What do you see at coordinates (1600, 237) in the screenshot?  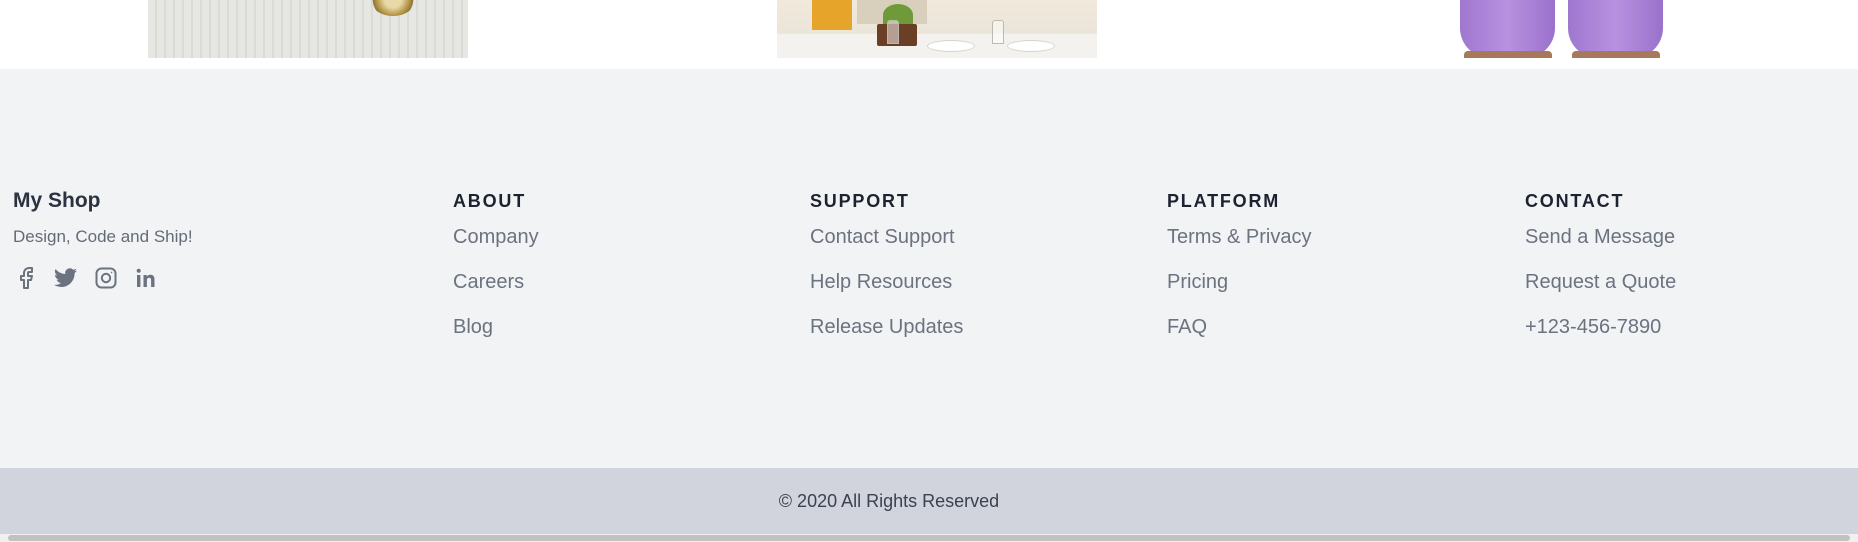 I see `footer-link-send-message: Send a Message` at bounding box center [1600, 237].